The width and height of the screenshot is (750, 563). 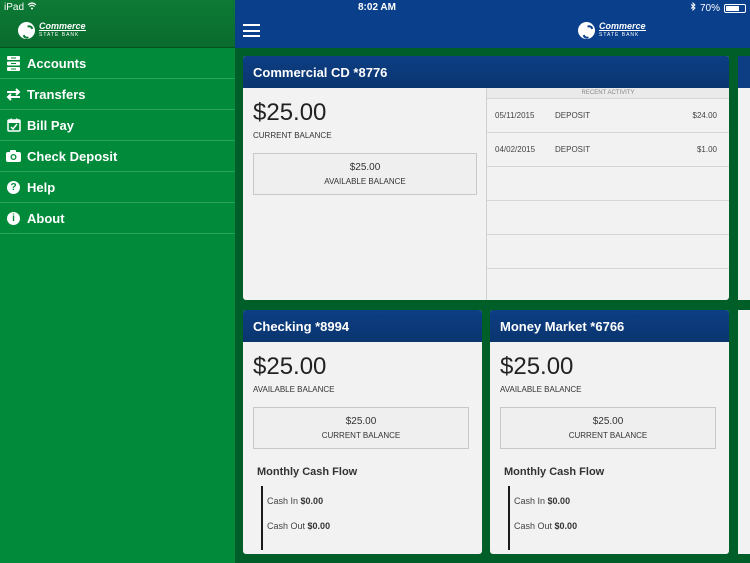 I want to click on menu-label: Bill Pay, so click(x=50, y=125).